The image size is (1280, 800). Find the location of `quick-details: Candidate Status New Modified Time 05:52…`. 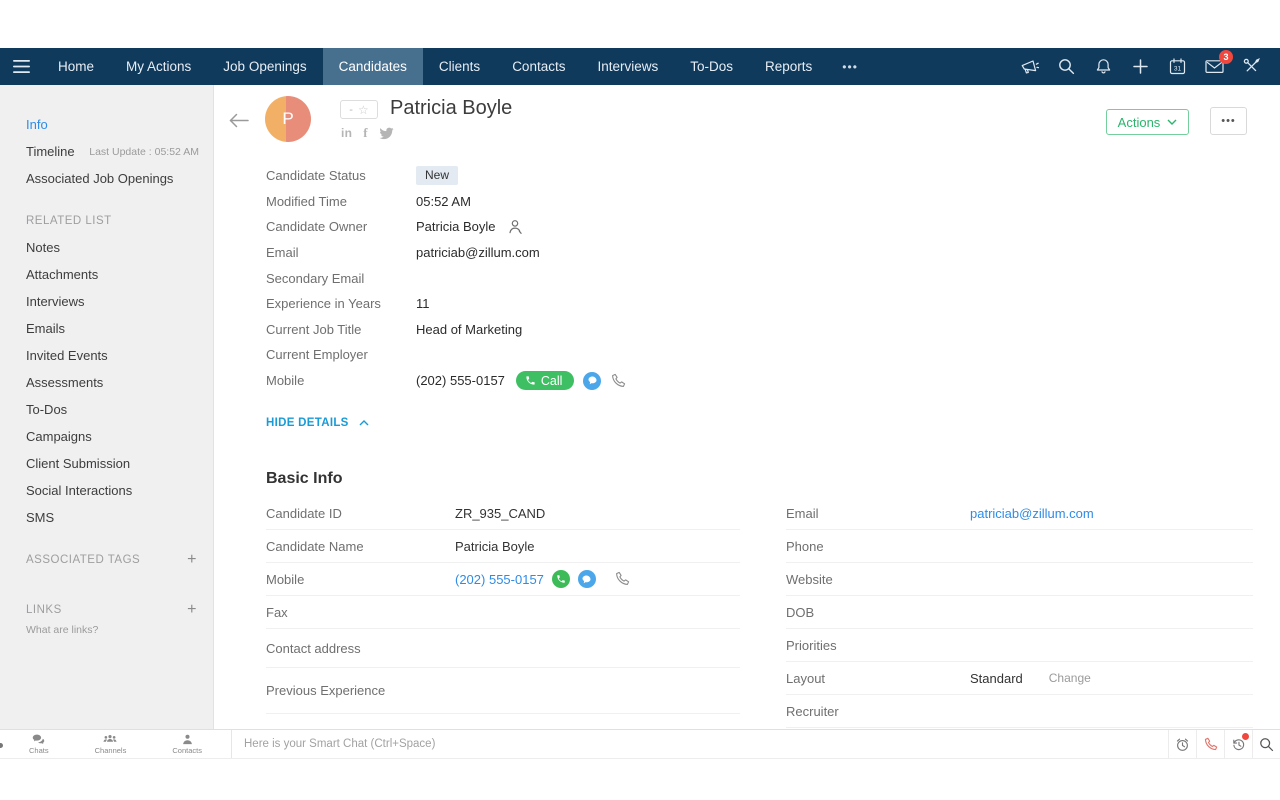

quick-details: Candidate Status New Modified Time 05:52… is located at coordinates (446, 278).